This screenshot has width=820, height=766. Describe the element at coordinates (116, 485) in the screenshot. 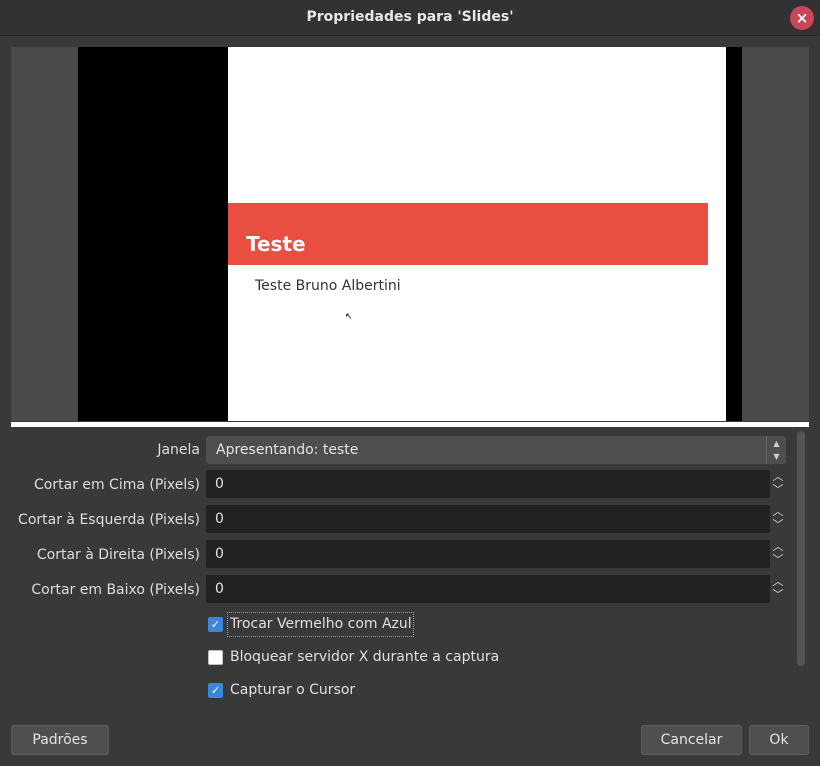

I see `crop-top-label: Cortar em Cima (Pixels)` at that location.